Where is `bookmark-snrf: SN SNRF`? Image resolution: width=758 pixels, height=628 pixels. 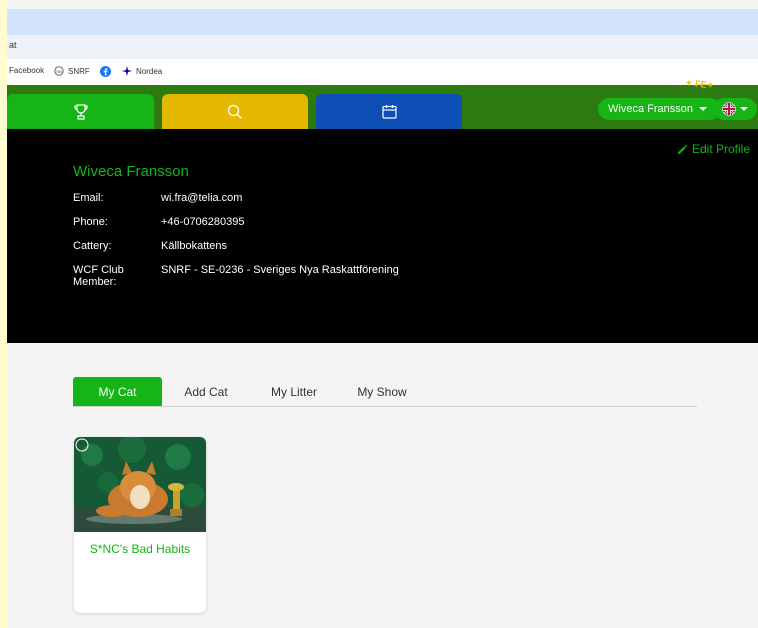 bookmark-snrf: SN SNRF is located at coordinates (72, 71).